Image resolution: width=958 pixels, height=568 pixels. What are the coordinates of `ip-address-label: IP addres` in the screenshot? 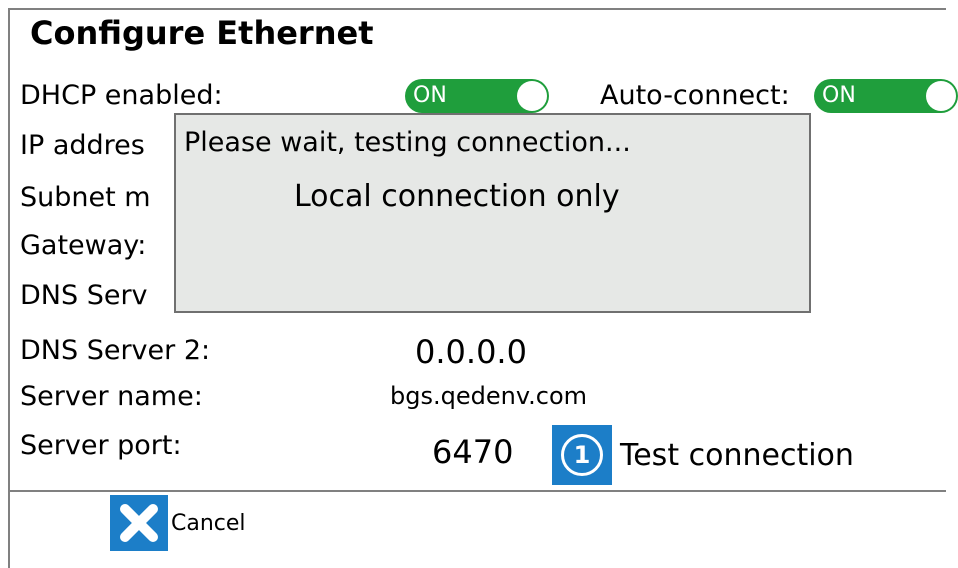 It's located at (82, 145).